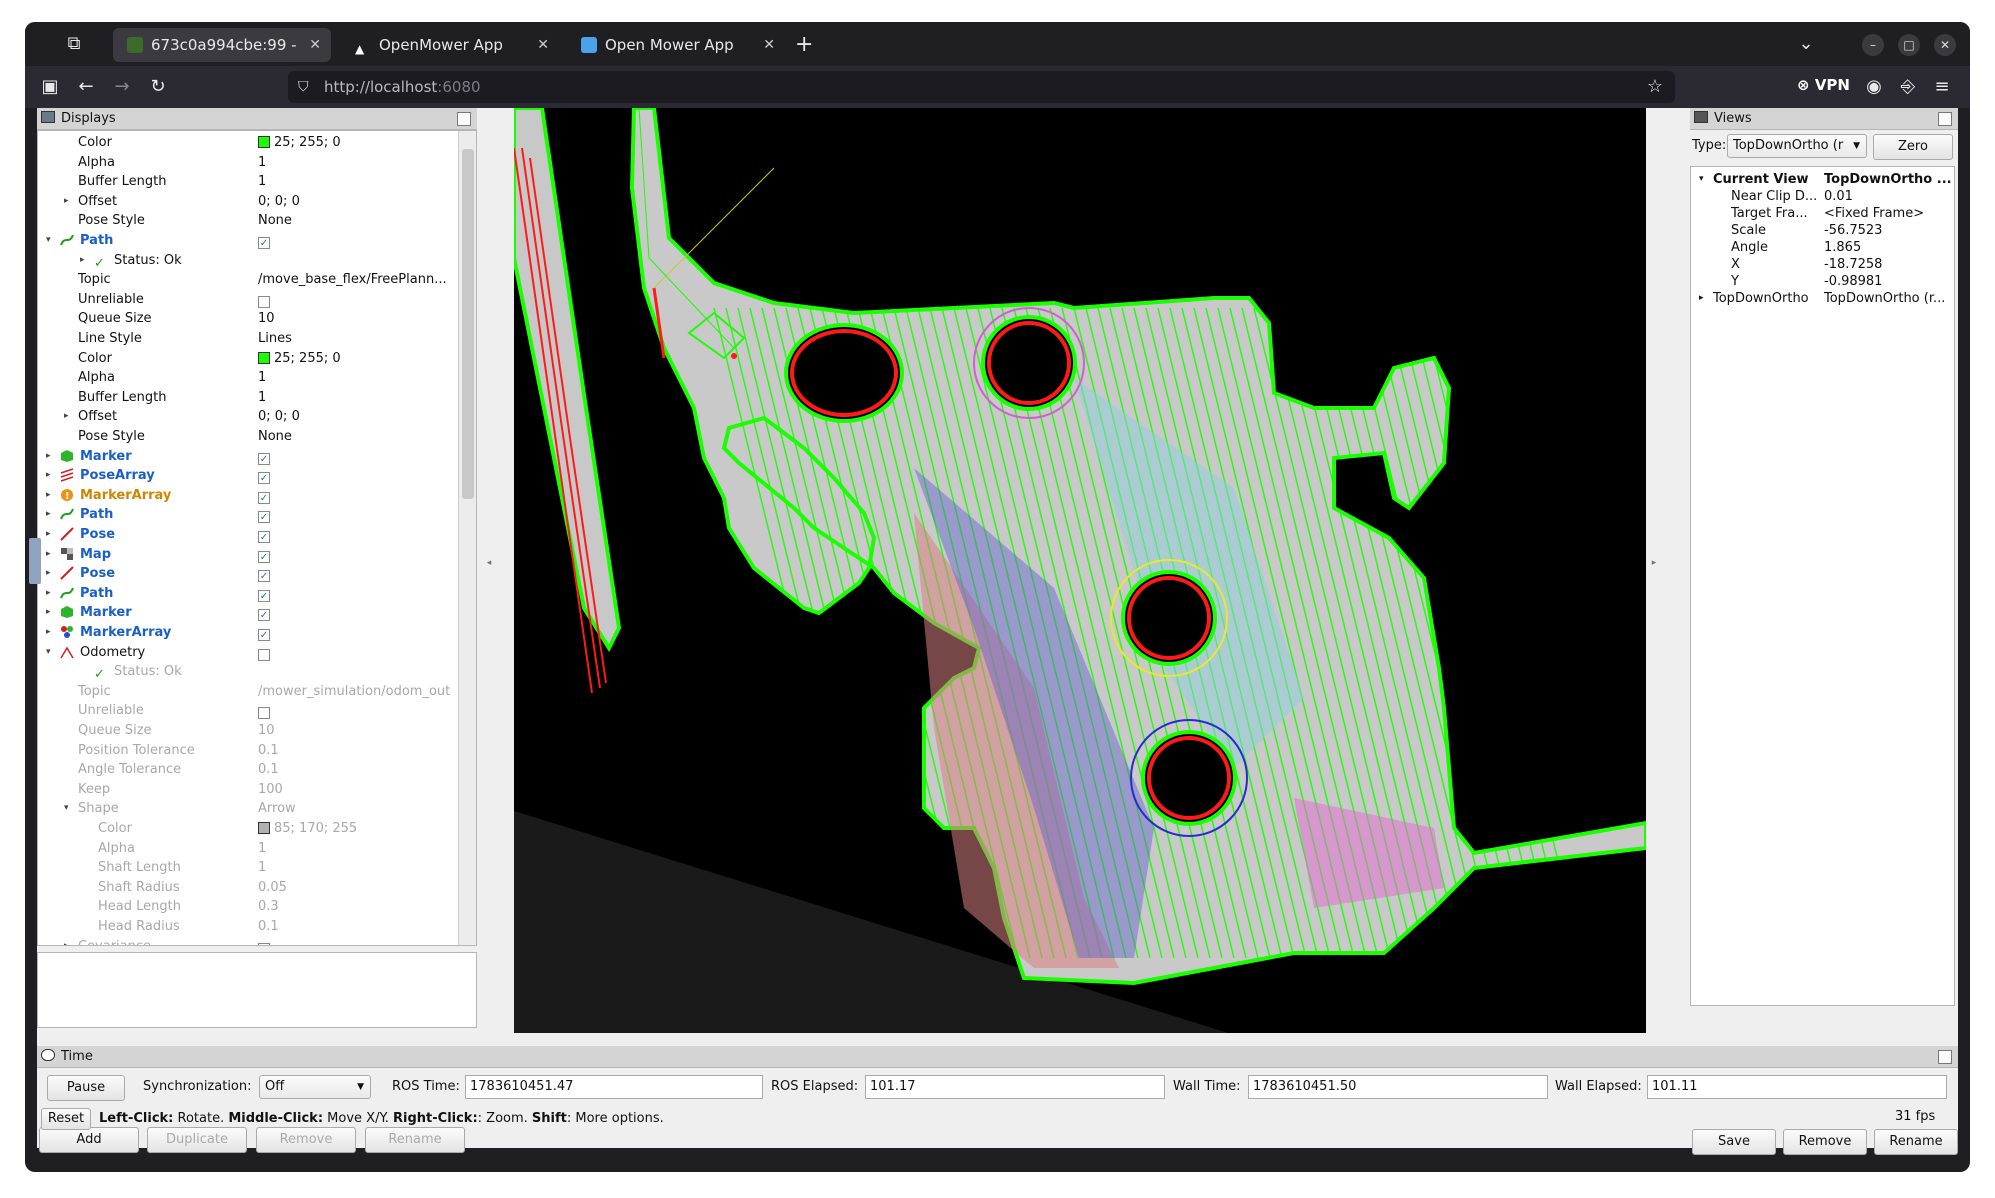  What do you see at coordinates (450, 45) in the screenshot?
I see `tab-openmower: ▲ OpenMower App ✕` at bounding box center [450, 45].